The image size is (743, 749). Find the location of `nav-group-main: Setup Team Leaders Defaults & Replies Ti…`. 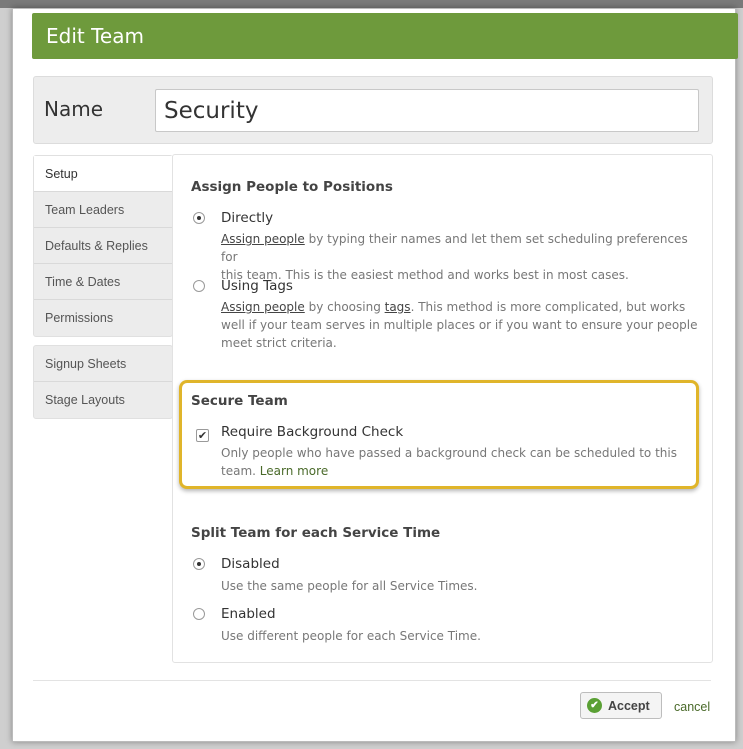

nav-group-main: Setup Team Leaders Defaults & Replies Ti… is located at coordinates (103, 246).